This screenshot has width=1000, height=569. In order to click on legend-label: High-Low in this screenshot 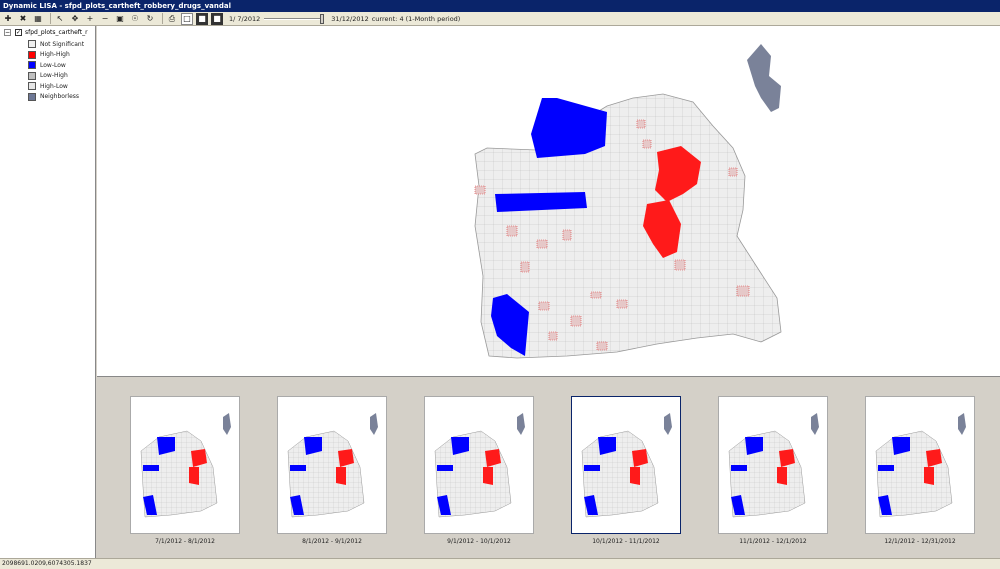, I will do `click(54, 86)`.